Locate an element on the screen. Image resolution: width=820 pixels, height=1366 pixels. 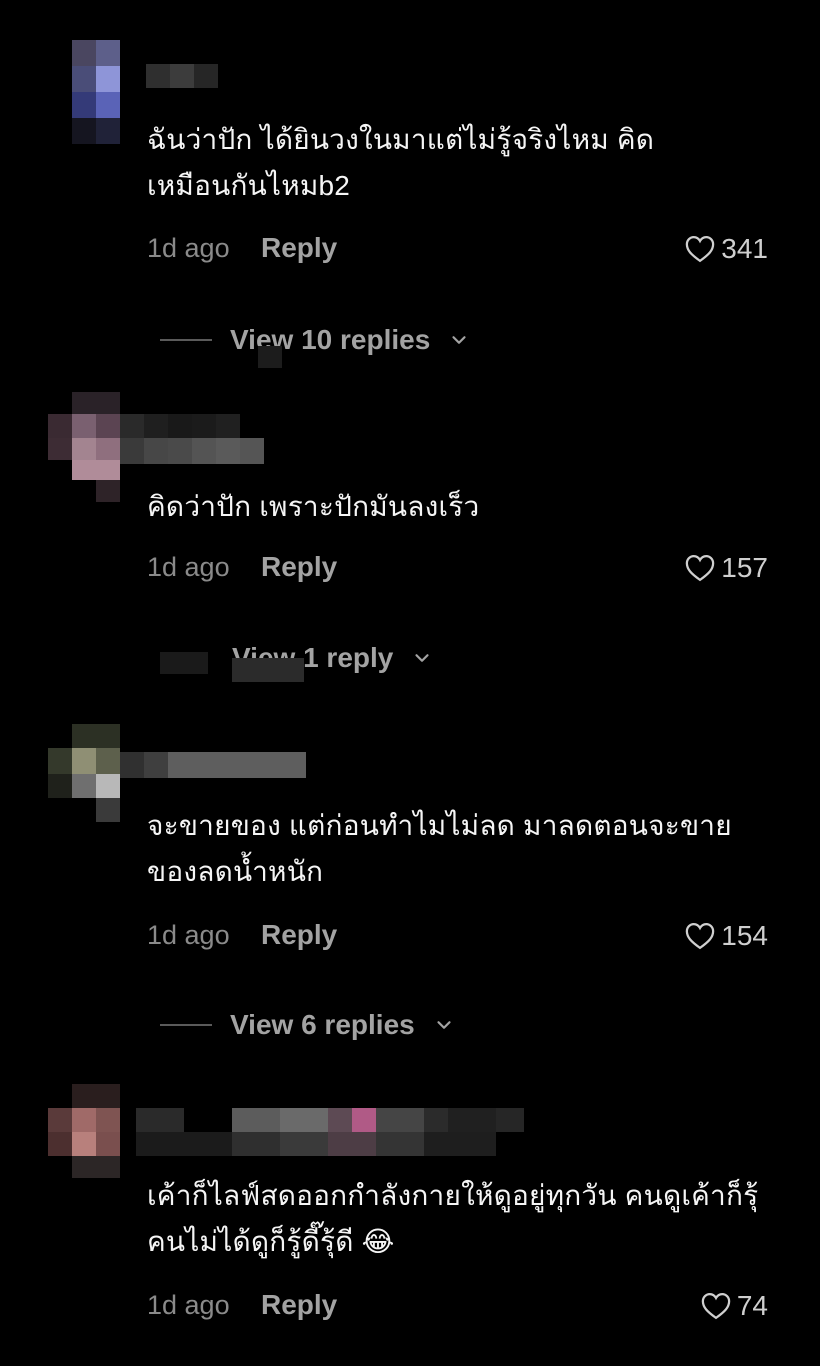
like-button: 157 is located at coordinates (726, 568).